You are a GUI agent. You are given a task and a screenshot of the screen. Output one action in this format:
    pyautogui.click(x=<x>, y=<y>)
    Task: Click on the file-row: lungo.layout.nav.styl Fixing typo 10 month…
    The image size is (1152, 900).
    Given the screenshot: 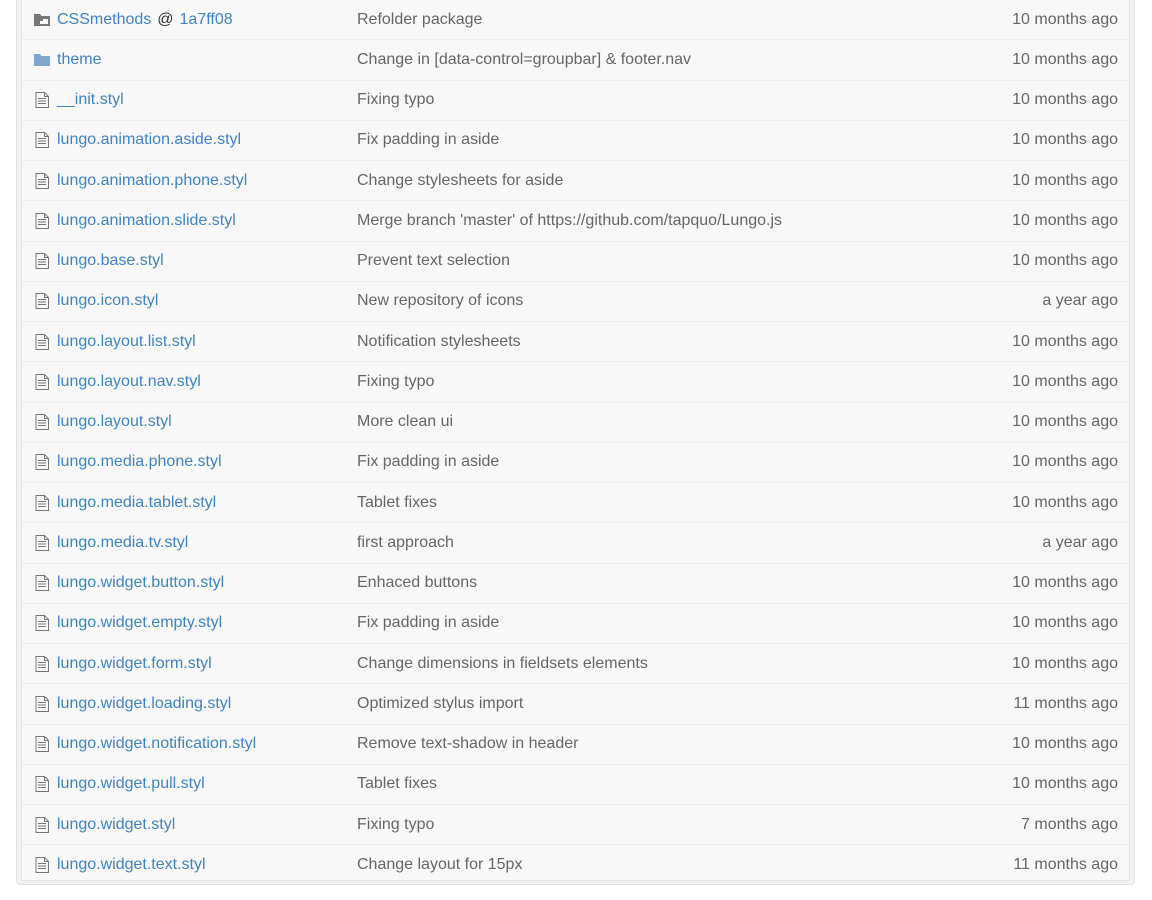 What is the action you would take?
    pyautogui.click(x=575, y=382)
    